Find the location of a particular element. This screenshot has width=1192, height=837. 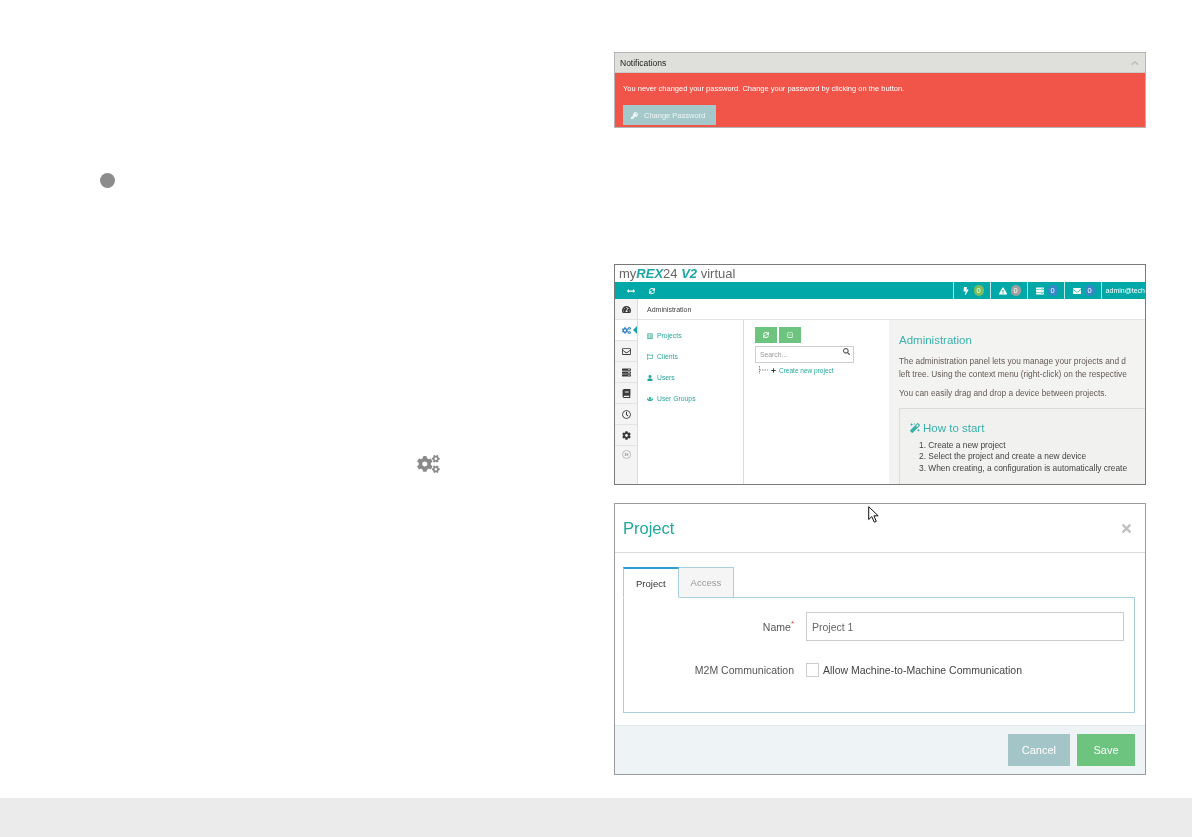

cancel-button: Cancel is located at coordinates (1038, 750).